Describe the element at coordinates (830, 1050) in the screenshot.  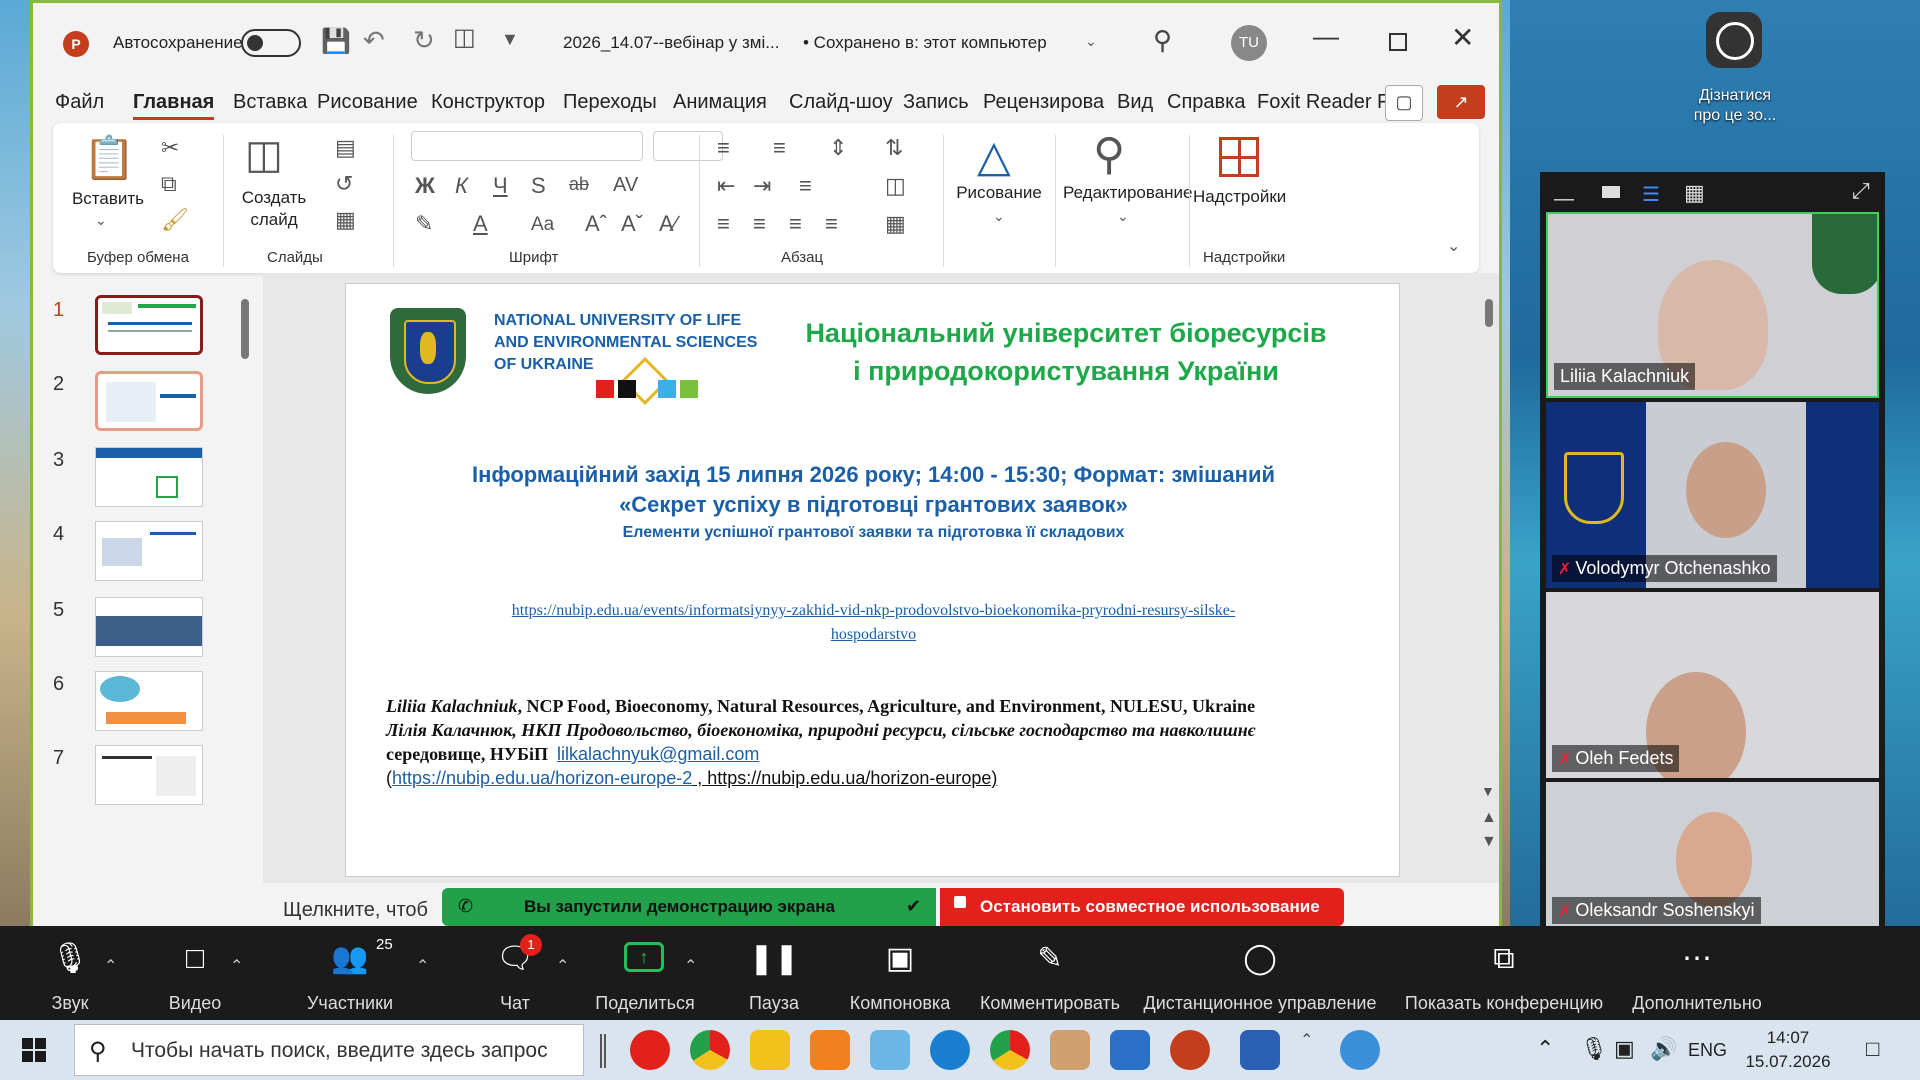
I see `pdf-app-icon` at that location.